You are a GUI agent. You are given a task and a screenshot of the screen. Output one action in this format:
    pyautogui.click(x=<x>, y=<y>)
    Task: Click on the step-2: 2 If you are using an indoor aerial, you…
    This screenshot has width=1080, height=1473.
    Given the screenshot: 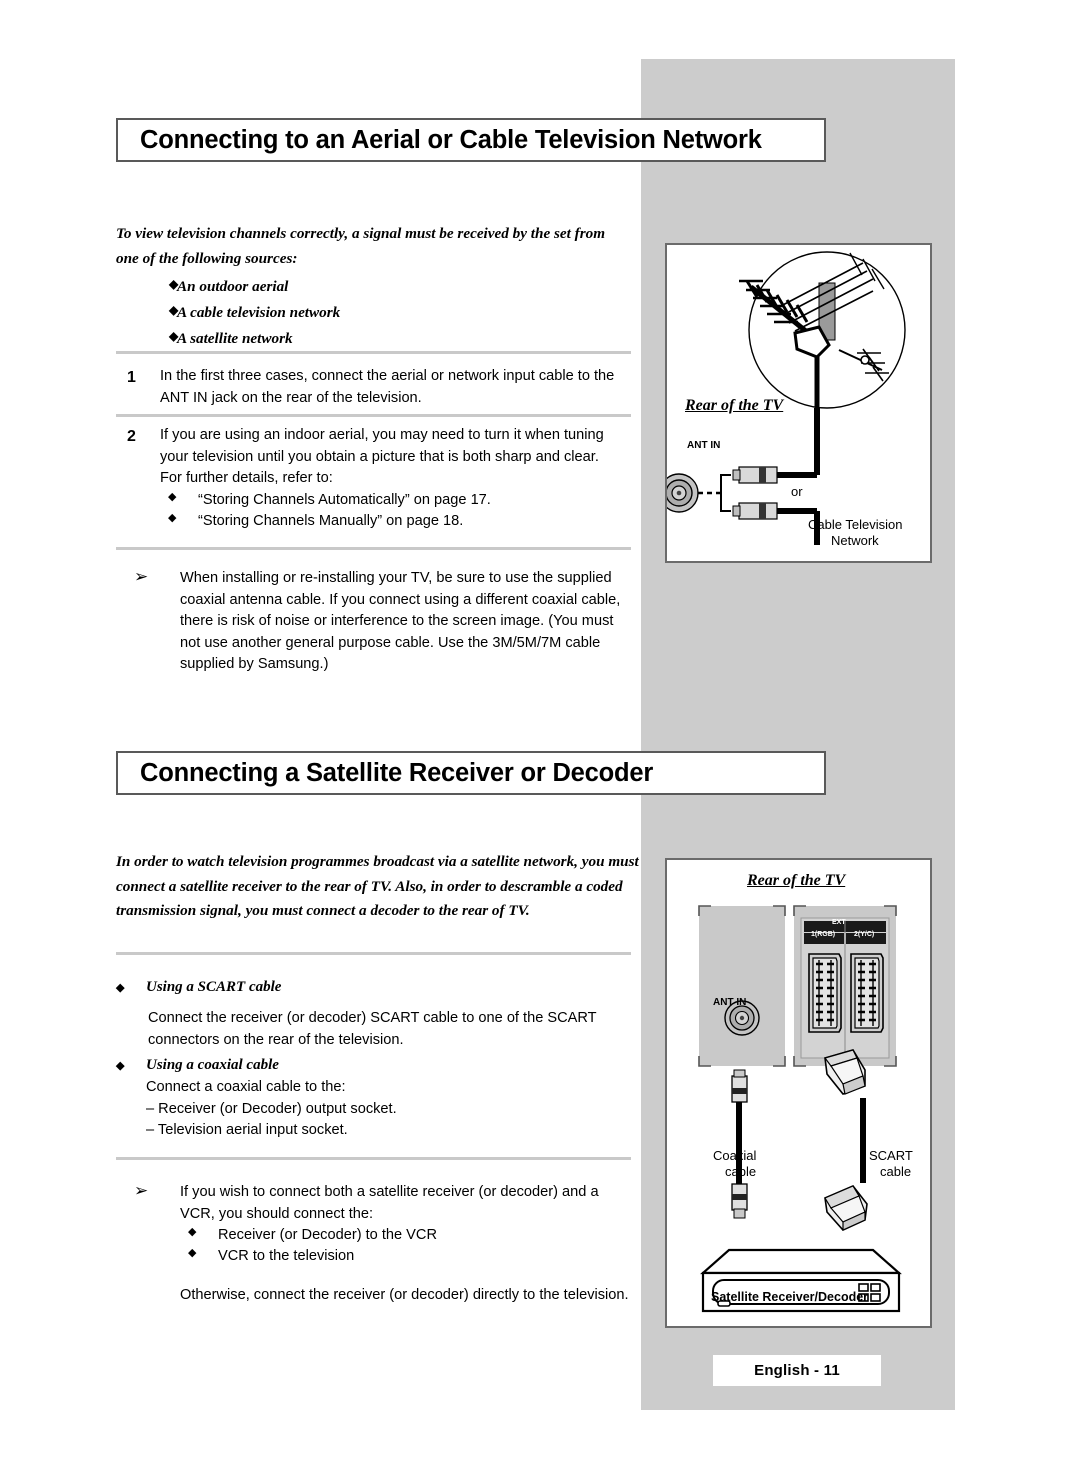 What is the action you would take?
    pyautogui.click(x=373, y=478)
    